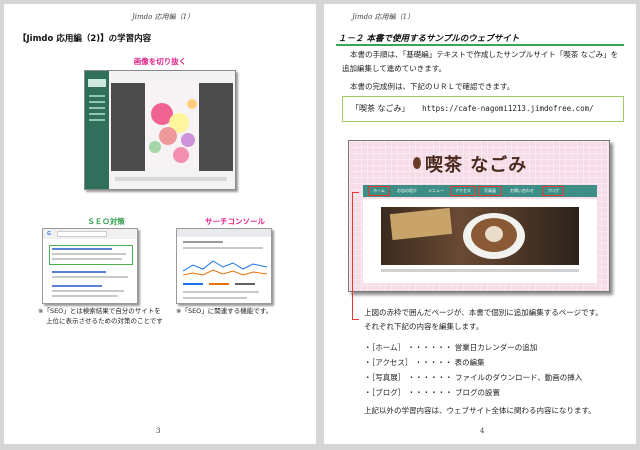 This screenshot has width=640, height=450. What do you see at coordinates (476, 165) in the screenshot?
I see `site-logo: 喫茶 なごみ` at bounding box center [476, 165].